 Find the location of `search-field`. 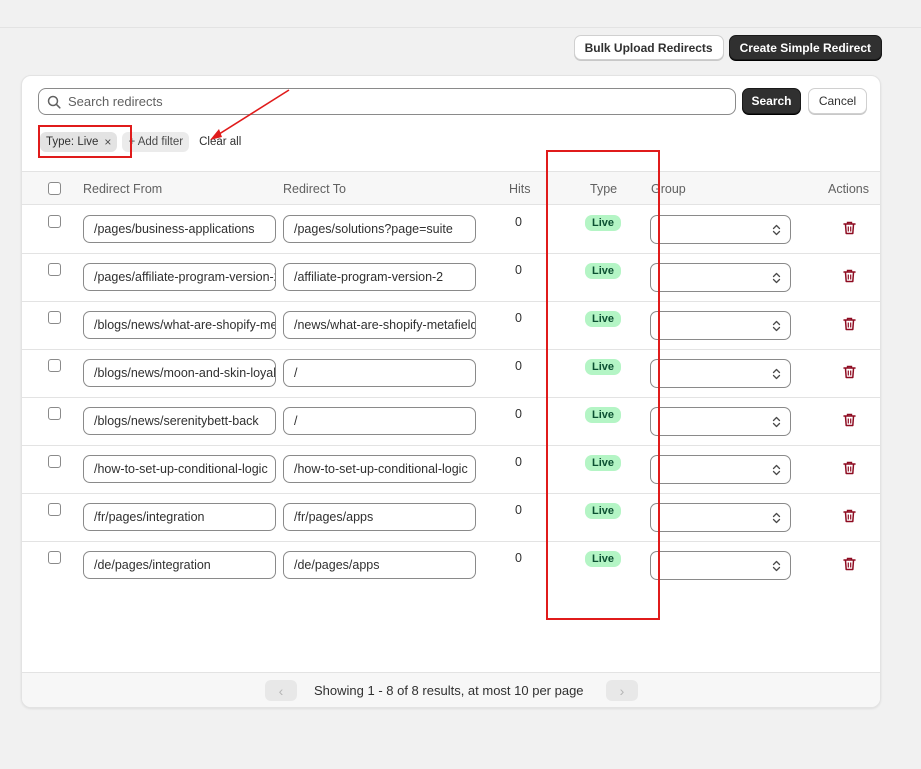

search-field is located at coordinates (387, 101).